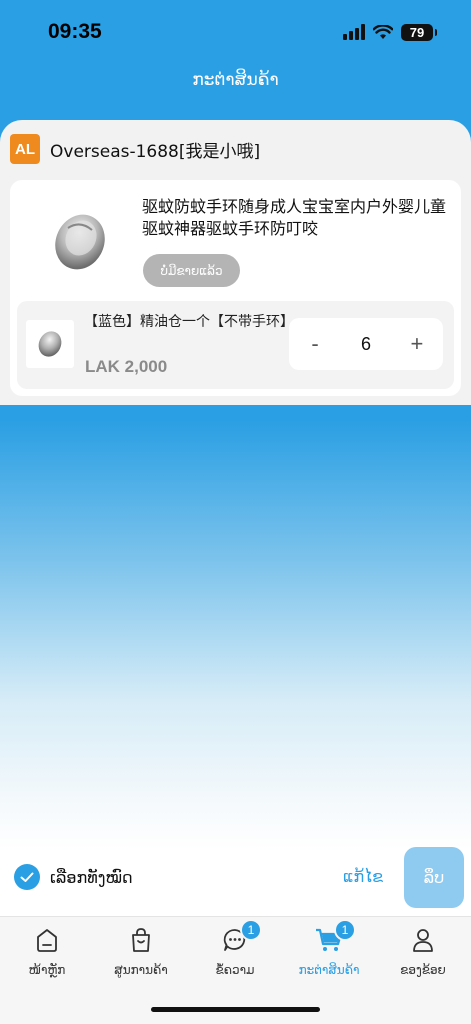 This screenshot has height=1024, width=471. Describe the element at coordinates (345, 930) in the screenshot. I see `cart-badge: 1` at that location.